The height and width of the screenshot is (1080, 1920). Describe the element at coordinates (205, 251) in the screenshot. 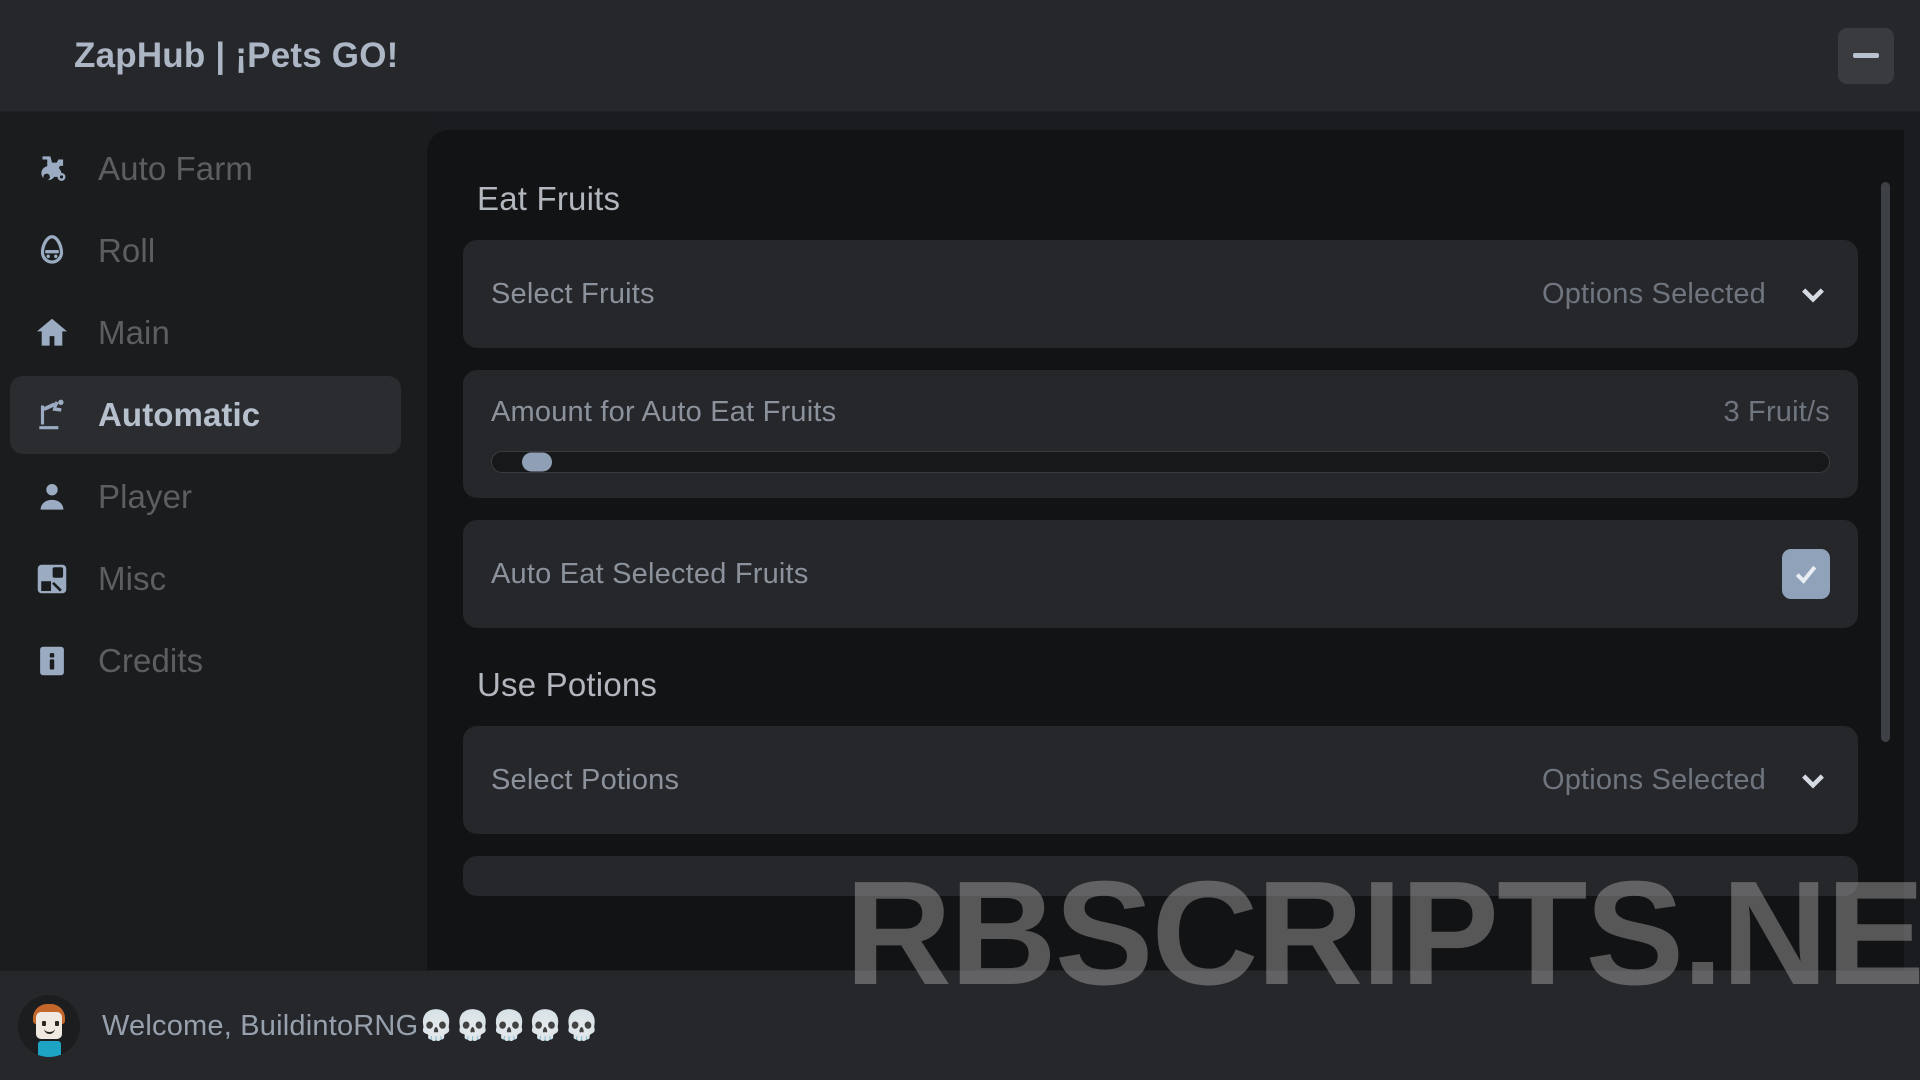

I see `sidebar-item-roll: Roll` at that location.